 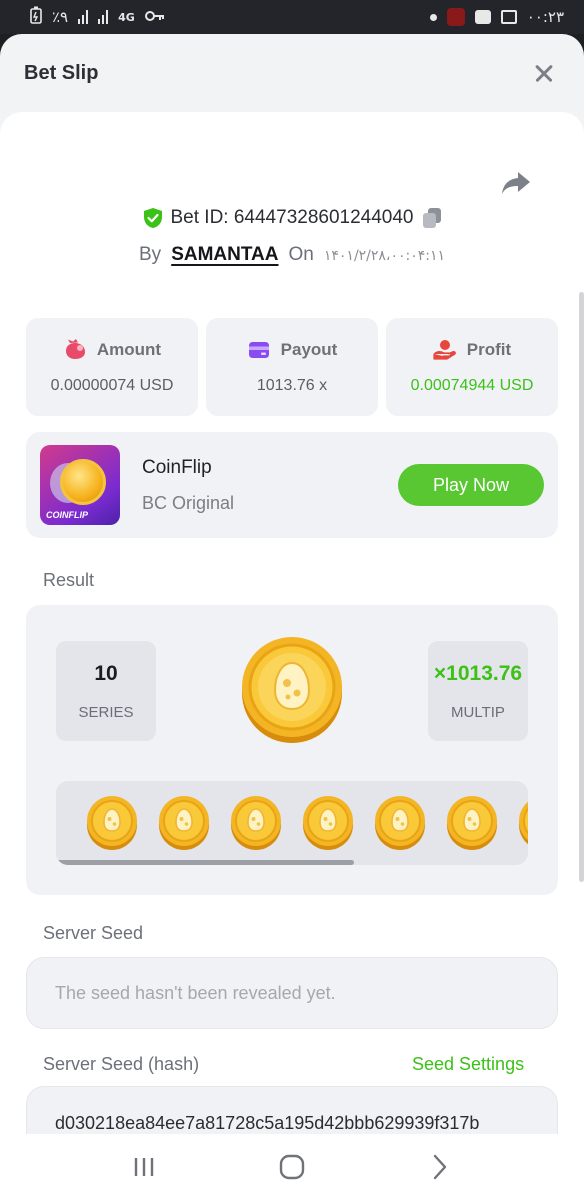 What do you see at coordinates (153, 218) in the screenshot?
I see `verified-shield-icon` at bounding box center [153, 218].